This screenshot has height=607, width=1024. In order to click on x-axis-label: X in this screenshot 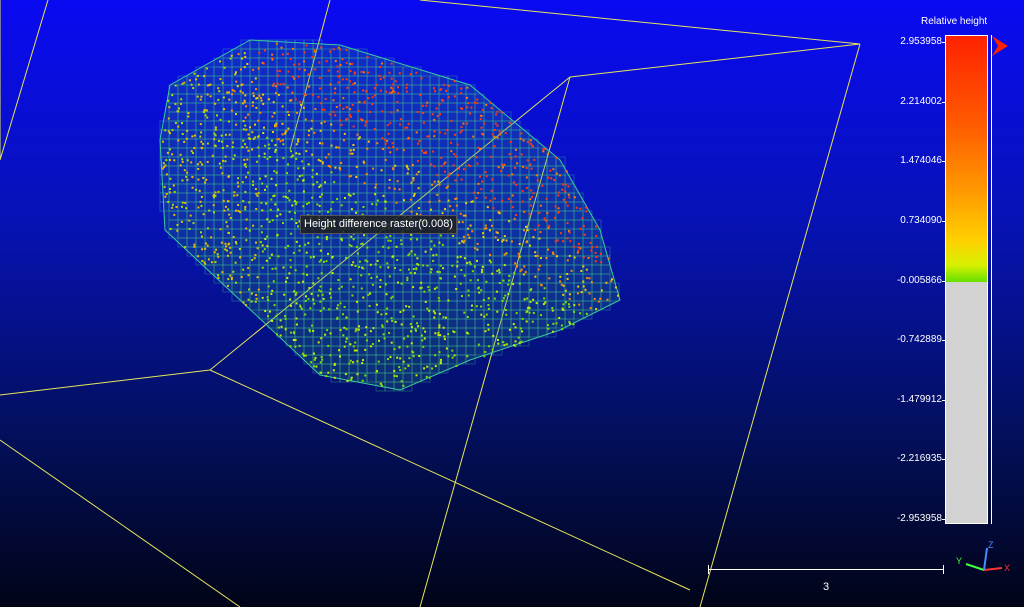, I will do `click(1007, 568)`.